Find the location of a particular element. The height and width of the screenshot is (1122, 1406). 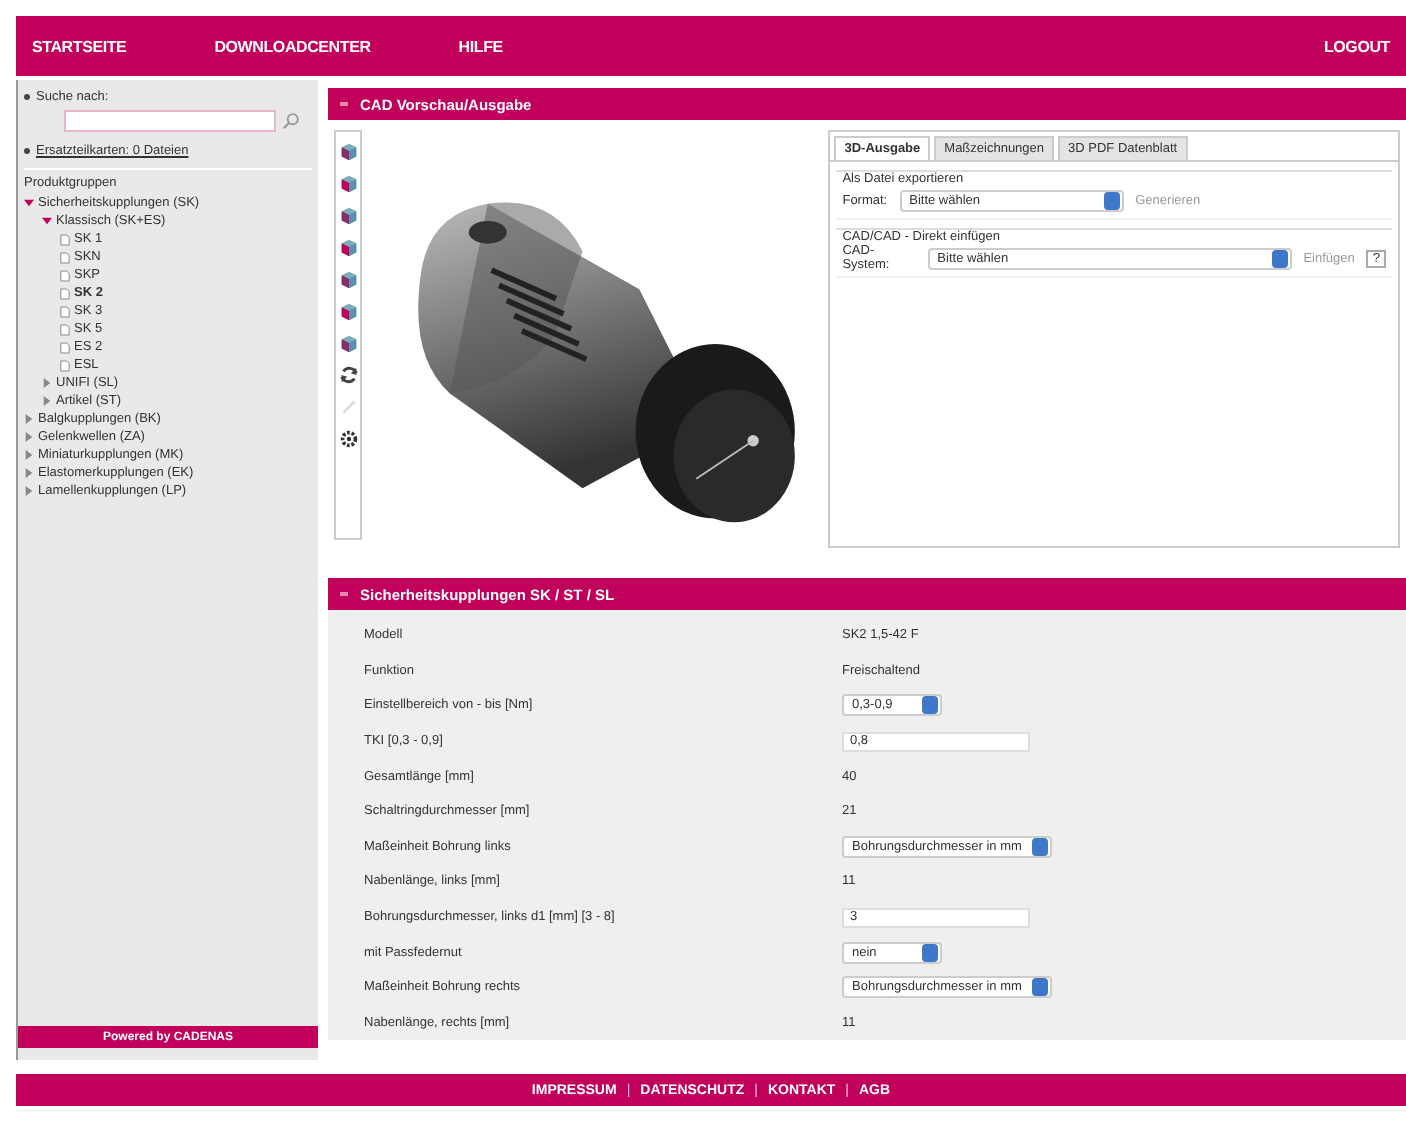

logout-link: LOGOUT is located at coordinates (1356, 46).